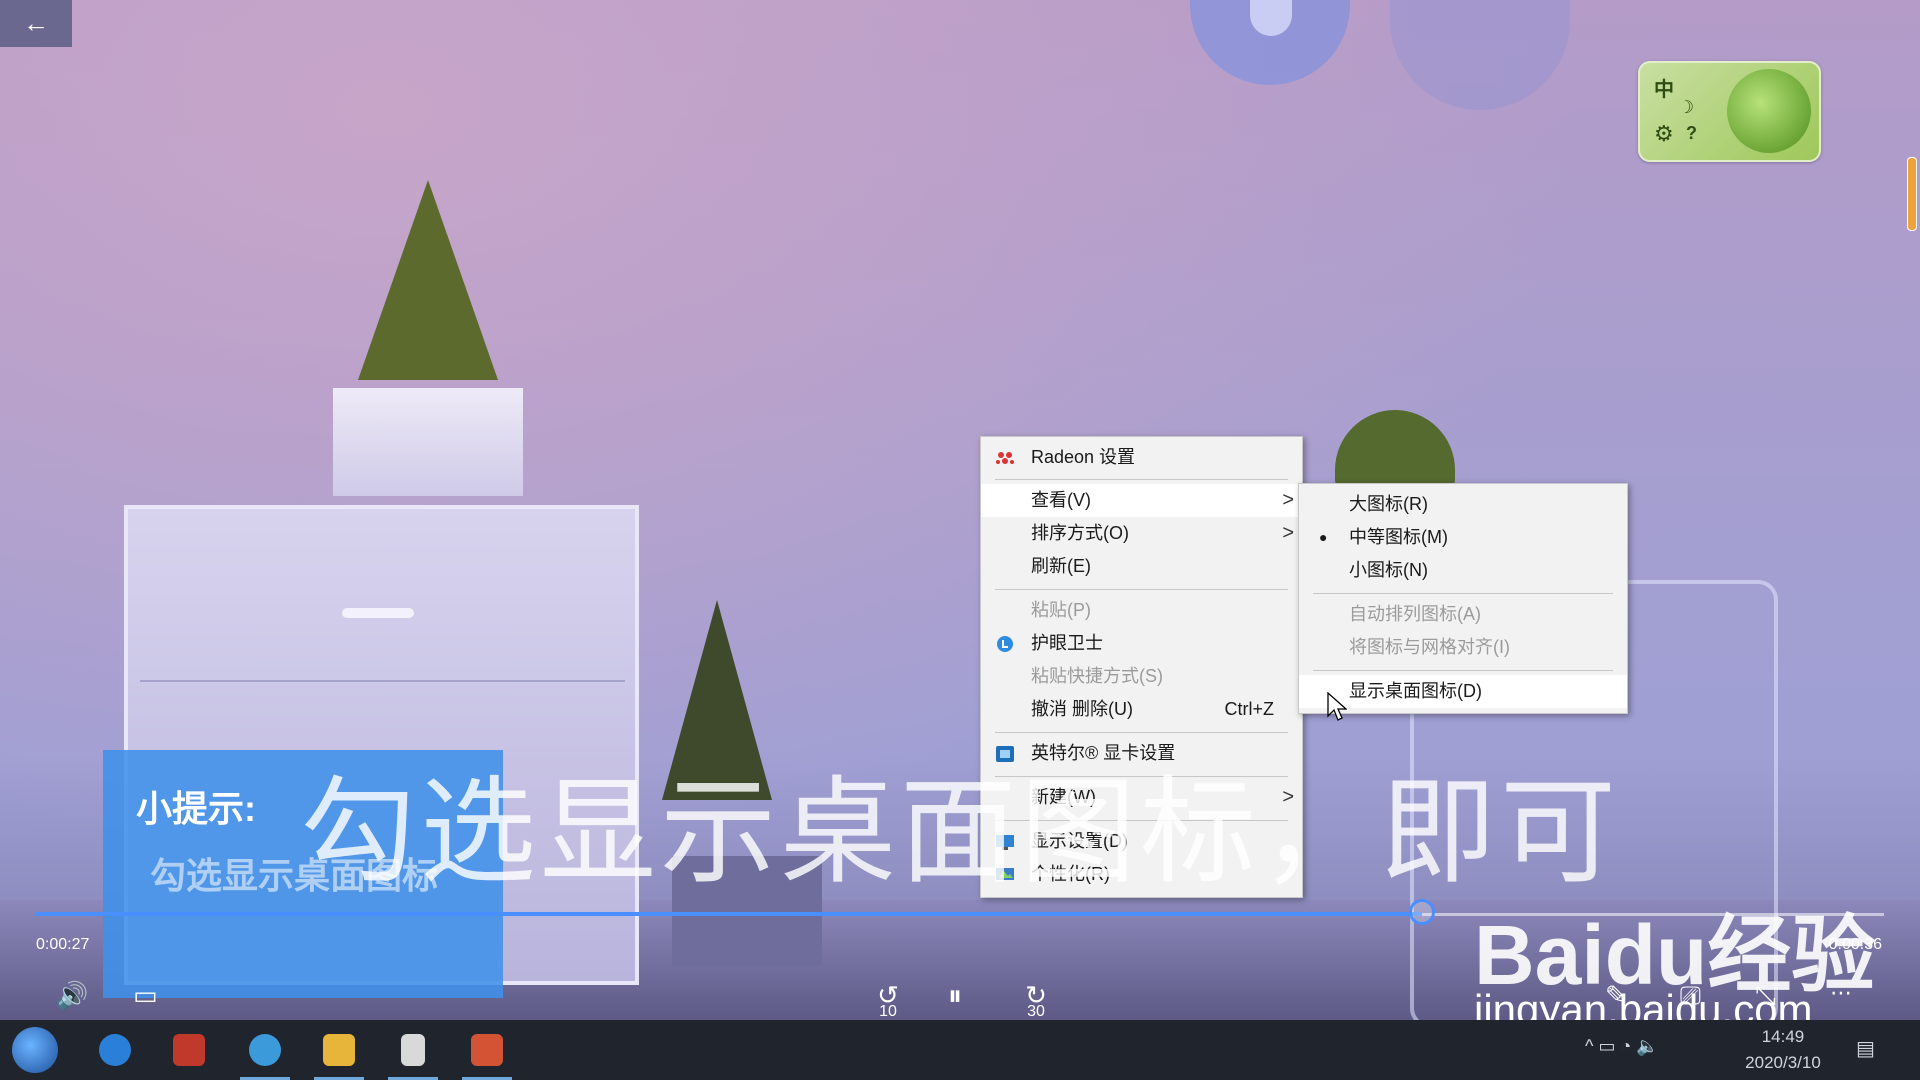 This screenshot has width=1920, height=1080. What do you see at coordinates (1061, 500) in the screenshot?
I see `menu-item-label: 查看(V)` at bounding box center [1061, 500].